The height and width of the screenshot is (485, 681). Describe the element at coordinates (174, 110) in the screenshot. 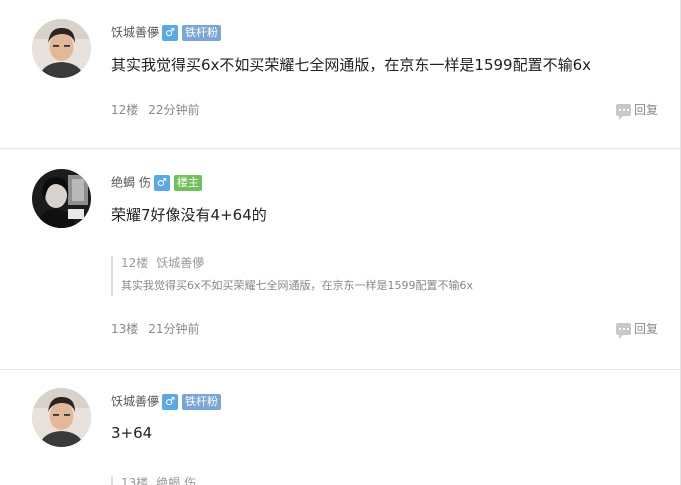

I see `post-time: 22分钟前` at that location.